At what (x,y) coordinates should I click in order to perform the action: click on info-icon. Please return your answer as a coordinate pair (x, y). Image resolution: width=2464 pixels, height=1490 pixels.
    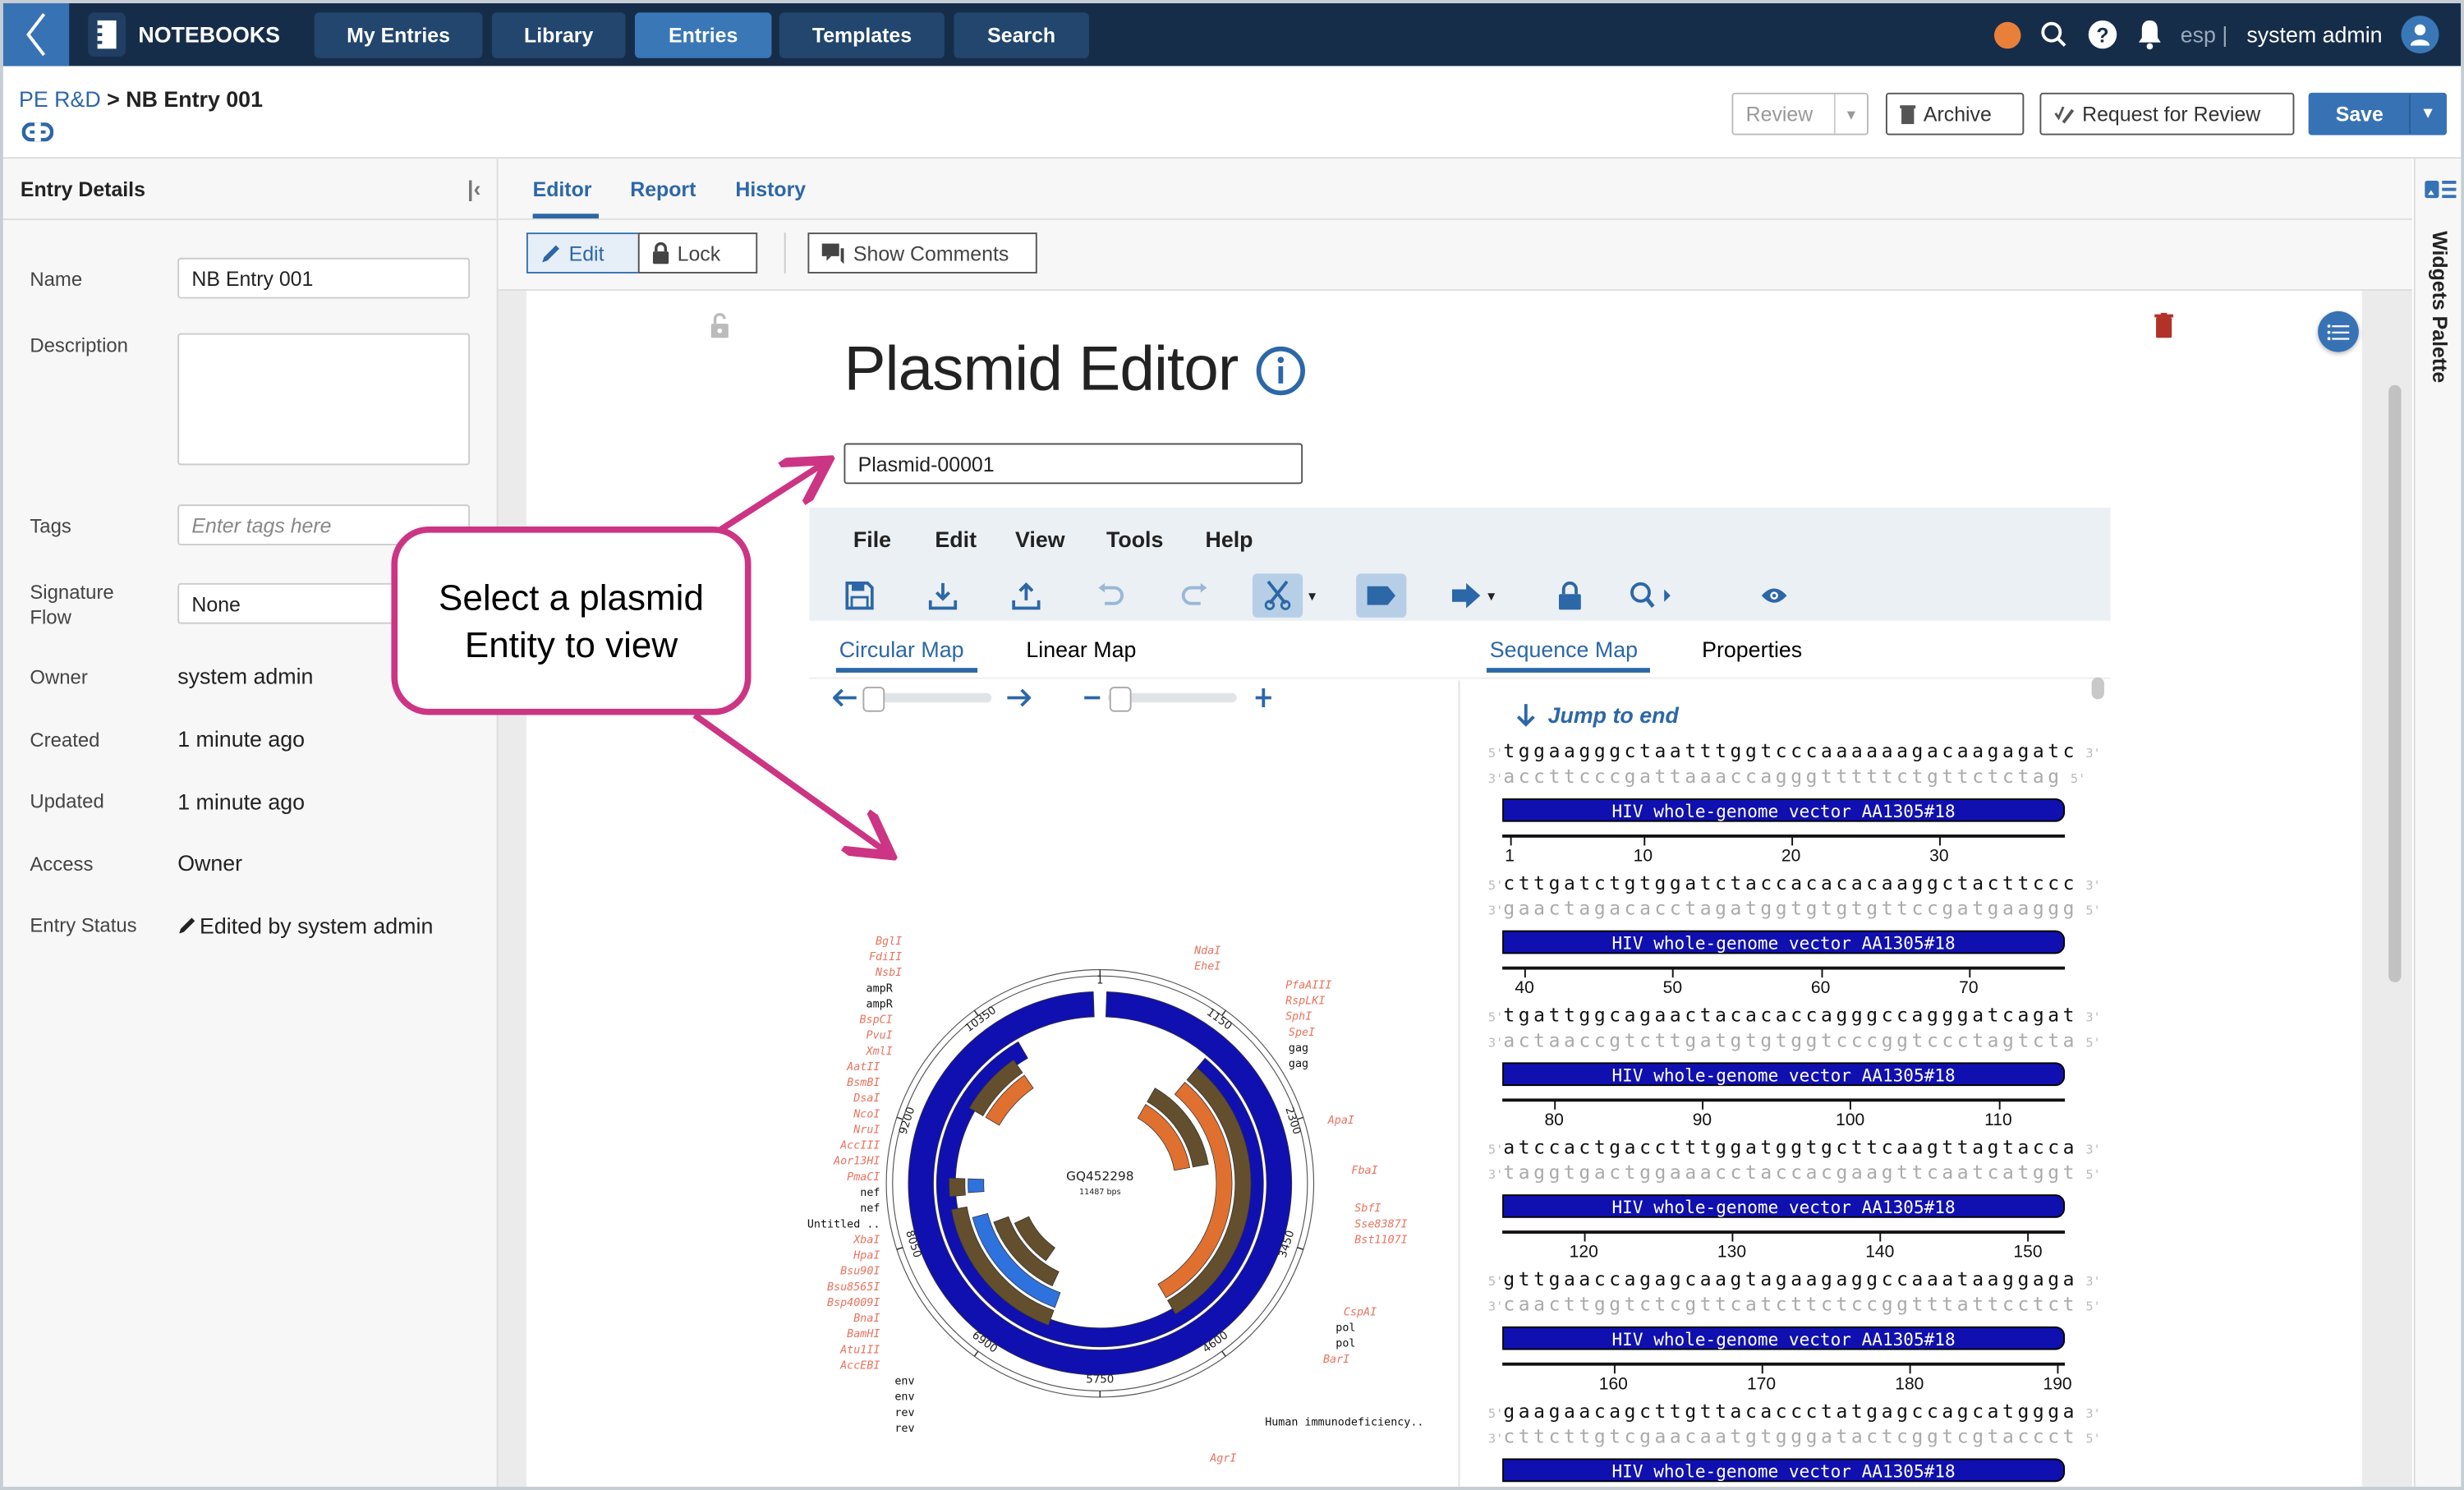
    Looking at the image, I should click on (1280, 371).